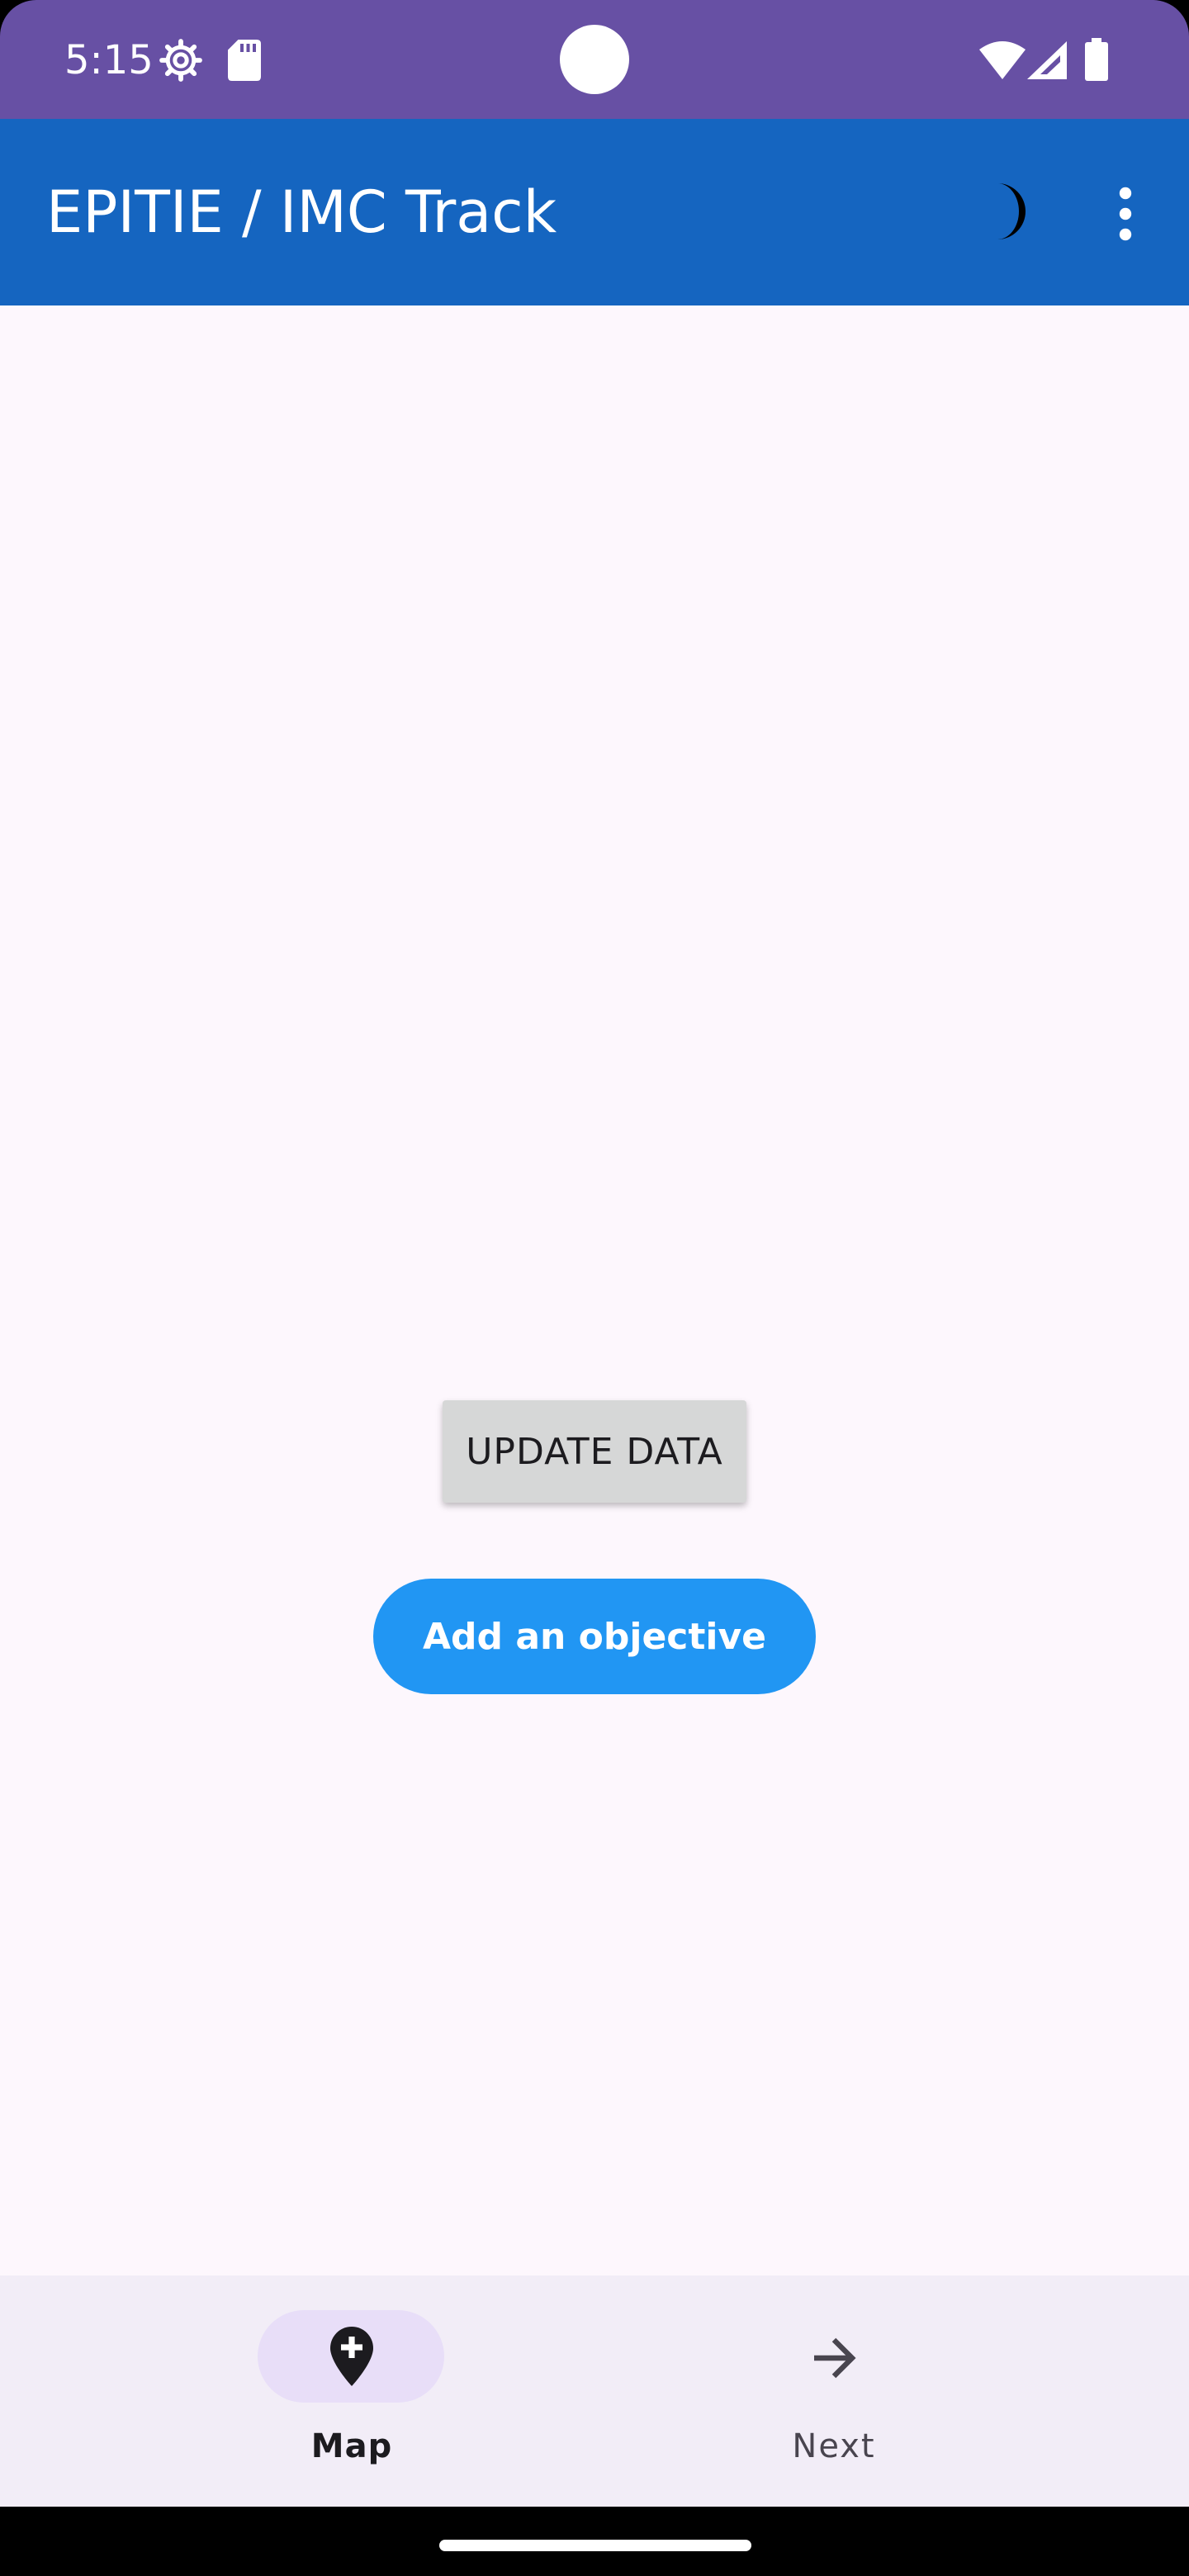 The height and width of the screenshot is (2576, 1189). I want to click on status-bar: 5:15, so click(594, 59).